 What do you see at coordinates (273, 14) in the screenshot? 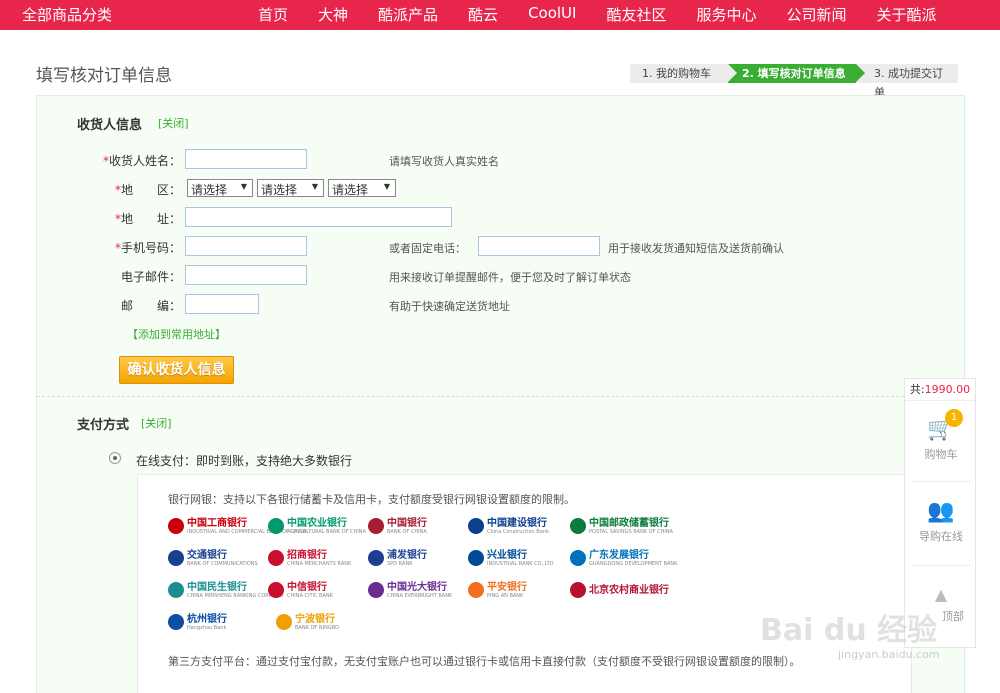
I see `nav-item-home: 首页` at bounding box center [273, 14].